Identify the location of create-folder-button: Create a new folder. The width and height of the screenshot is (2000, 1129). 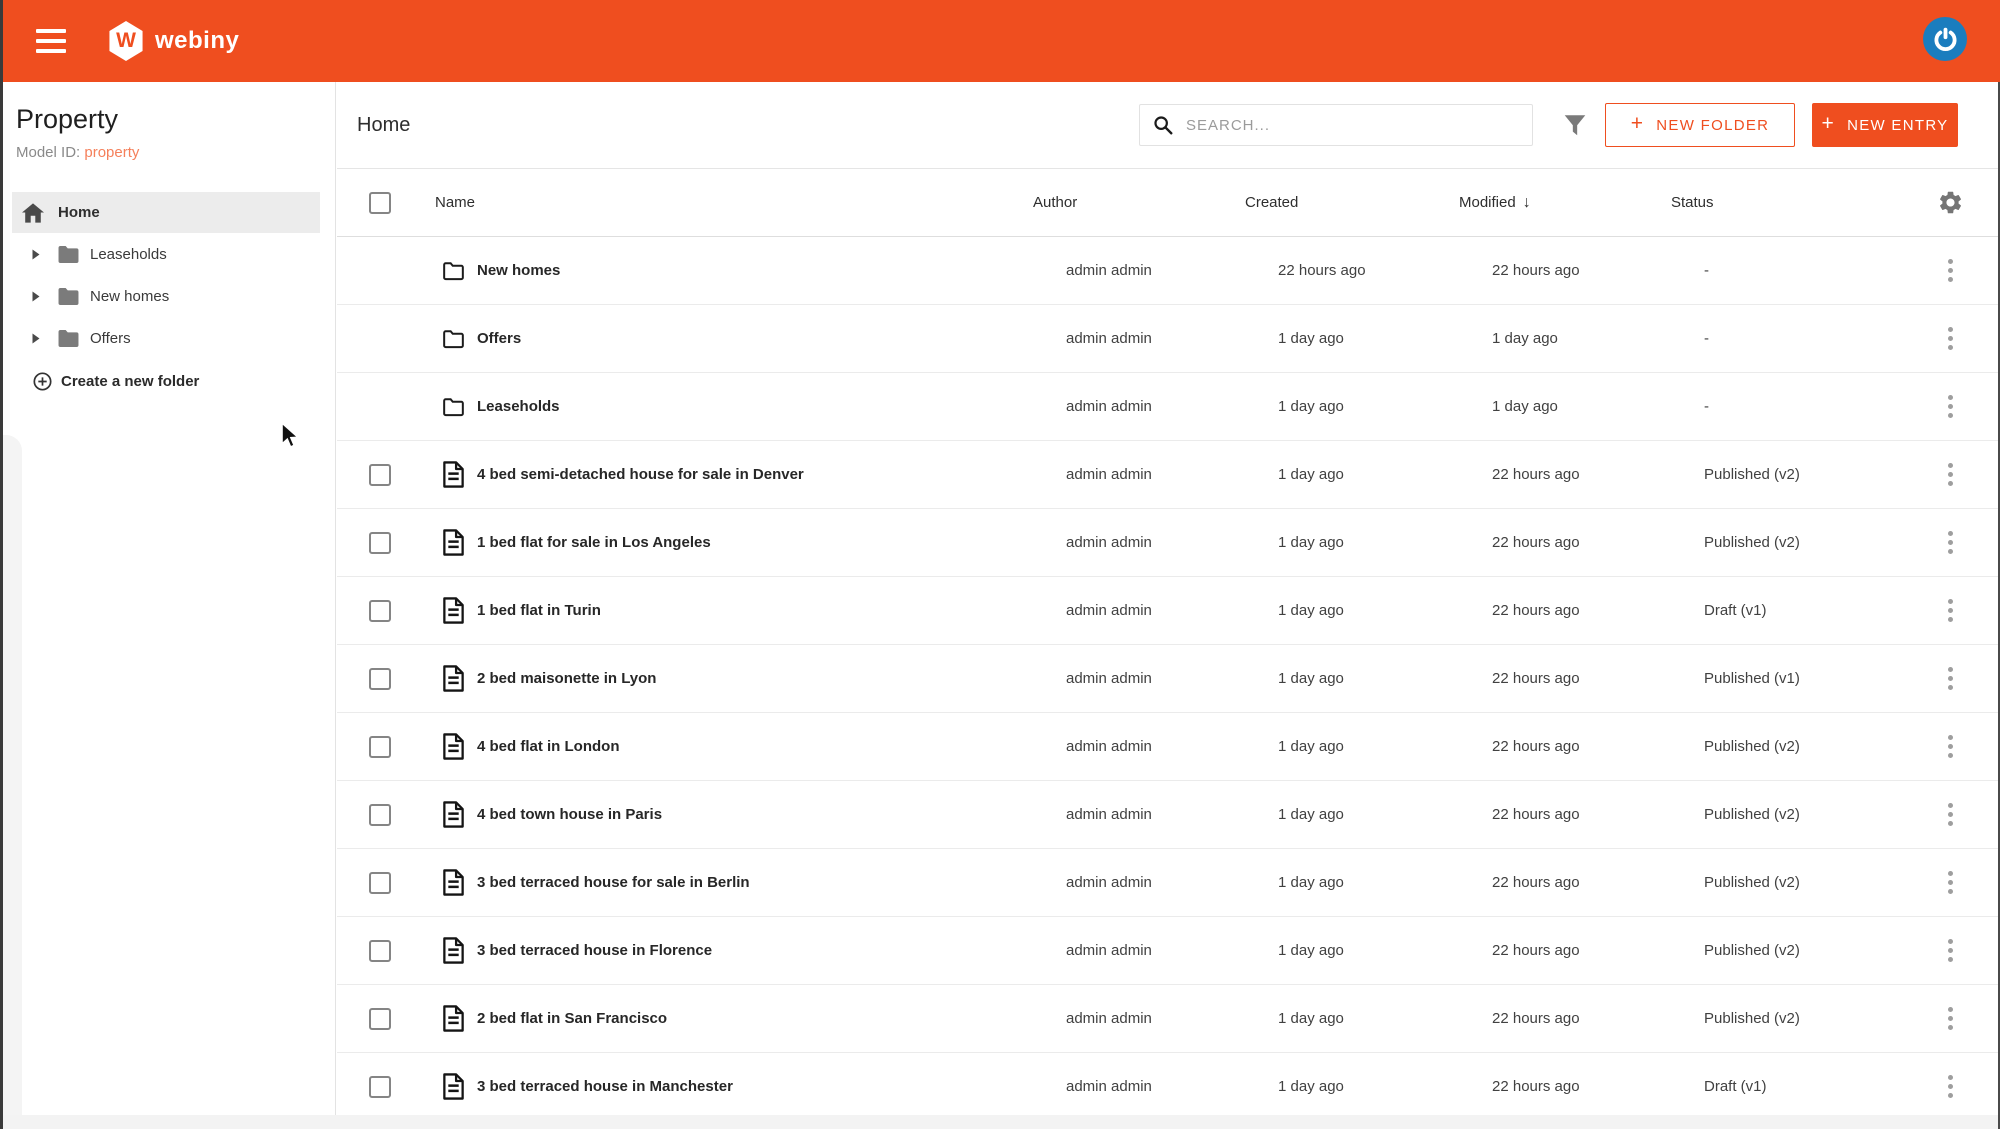
(116, 381).